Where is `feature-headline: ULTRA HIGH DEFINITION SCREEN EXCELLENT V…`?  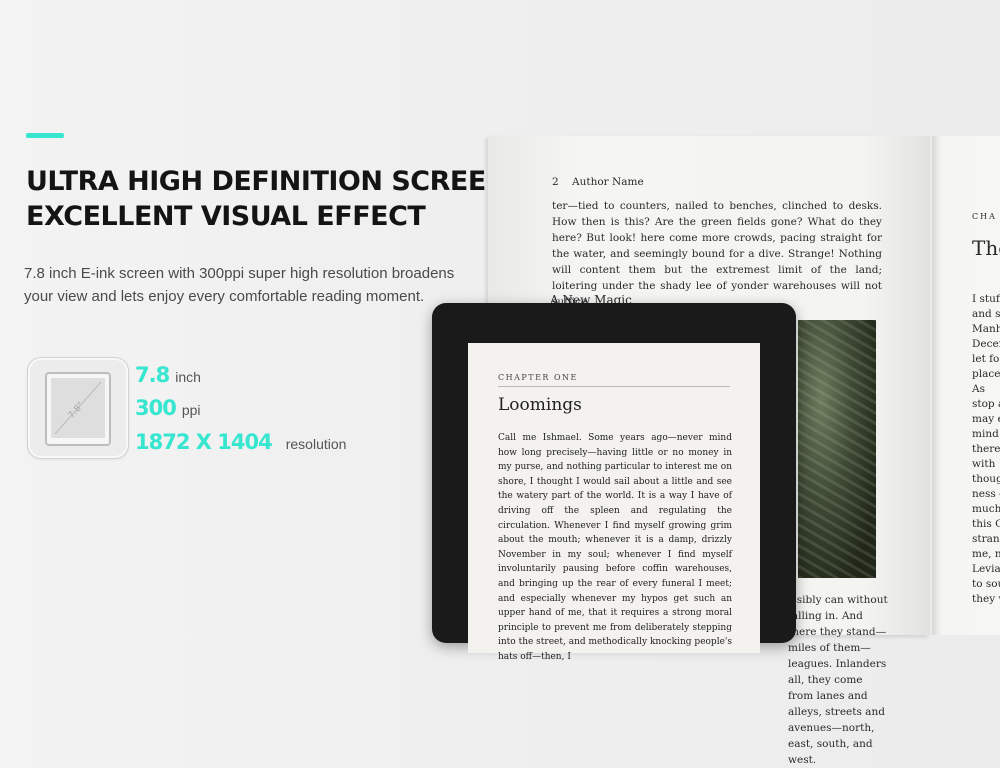 feature-headline: ULTRA HIGH DEFINITION SCREEN EXCELLENT V… is located at coordinates (267, 199).